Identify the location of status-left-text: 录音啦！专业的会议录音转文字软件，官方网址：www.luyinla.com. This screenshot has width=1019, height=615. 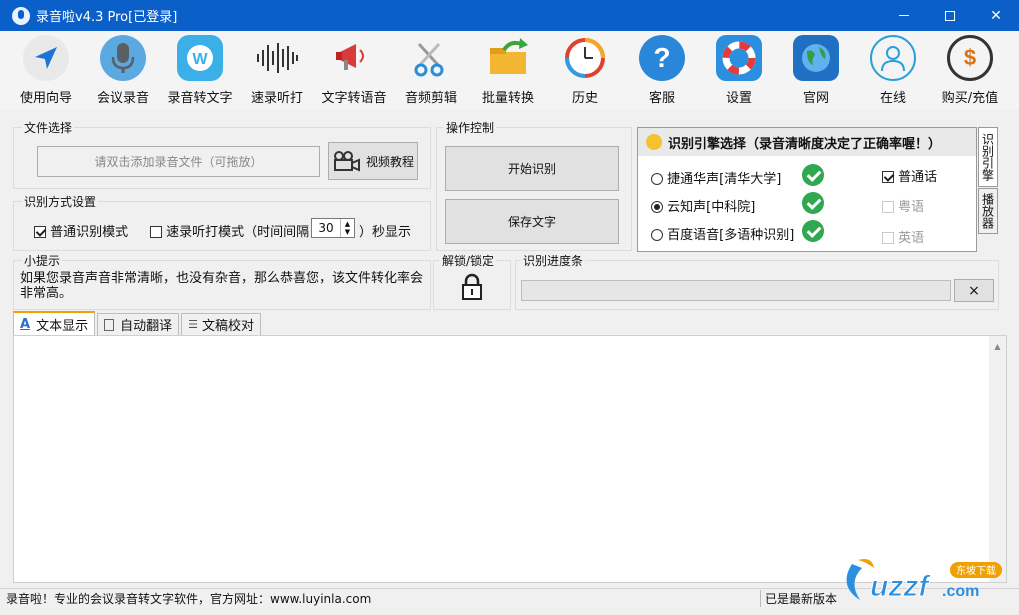
(189, 599).